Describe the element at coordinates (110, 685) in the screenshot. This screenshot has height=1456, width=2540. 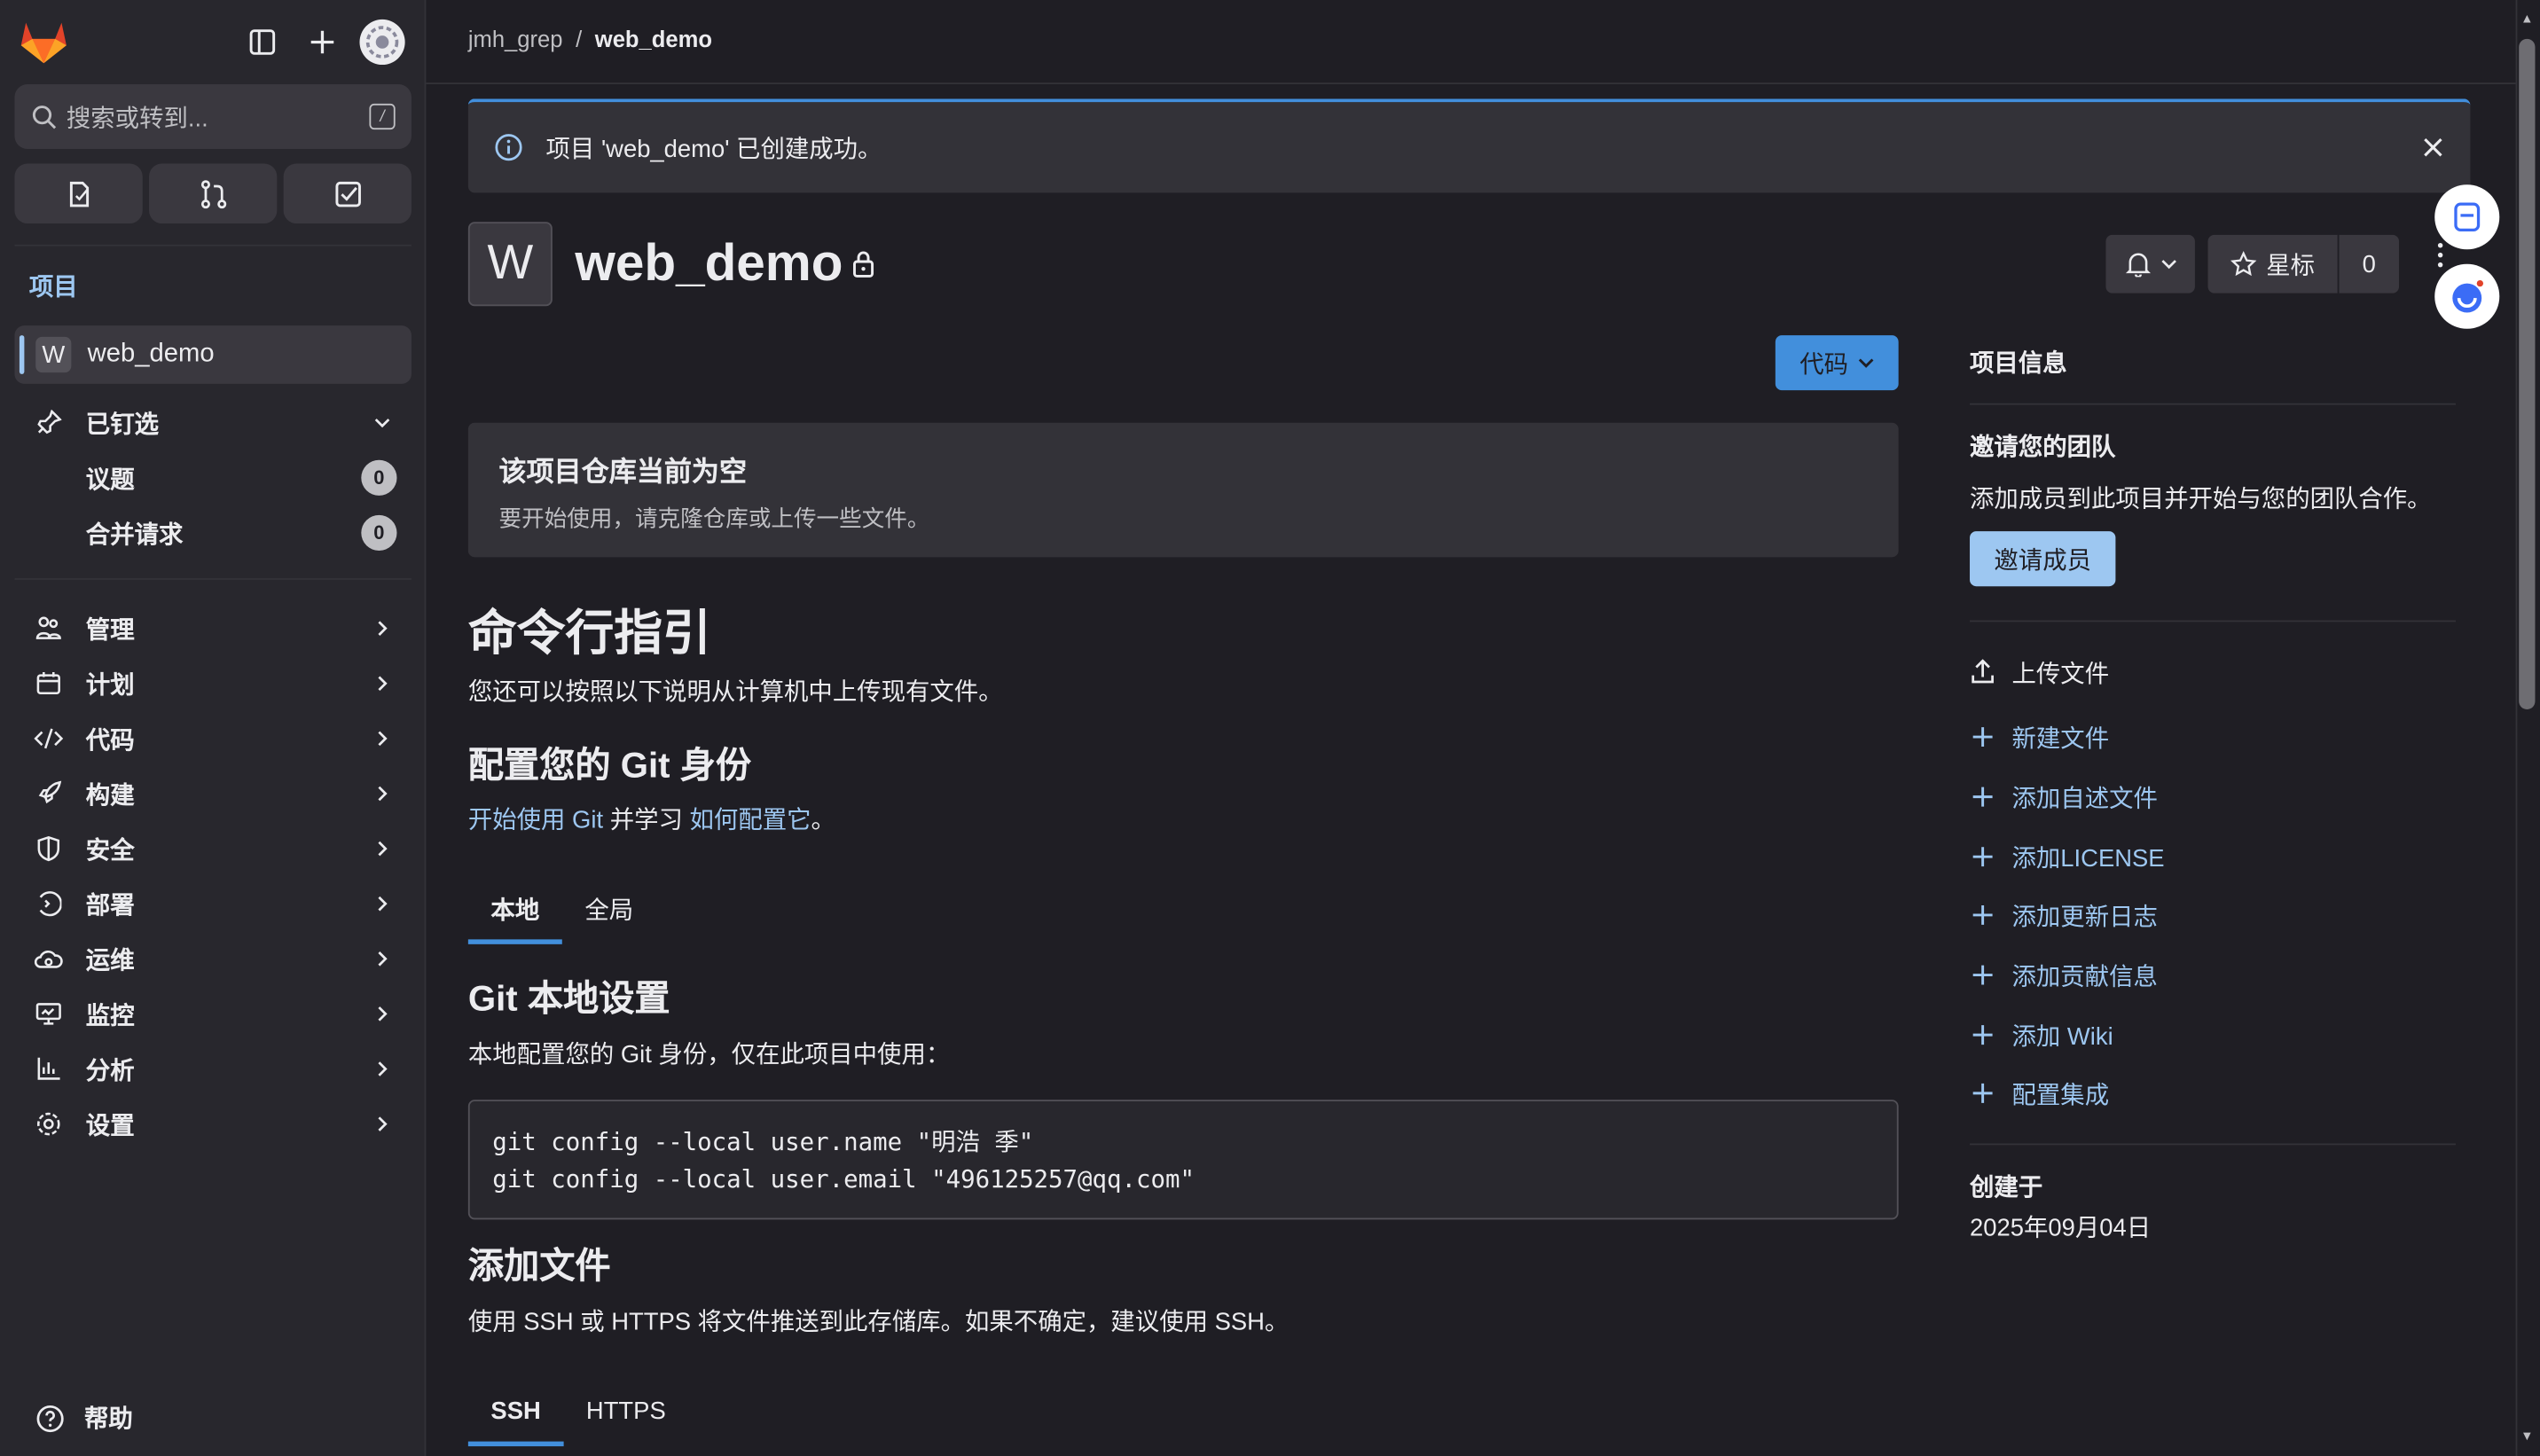
I see `sidebar-item-label: 计划` at that location.